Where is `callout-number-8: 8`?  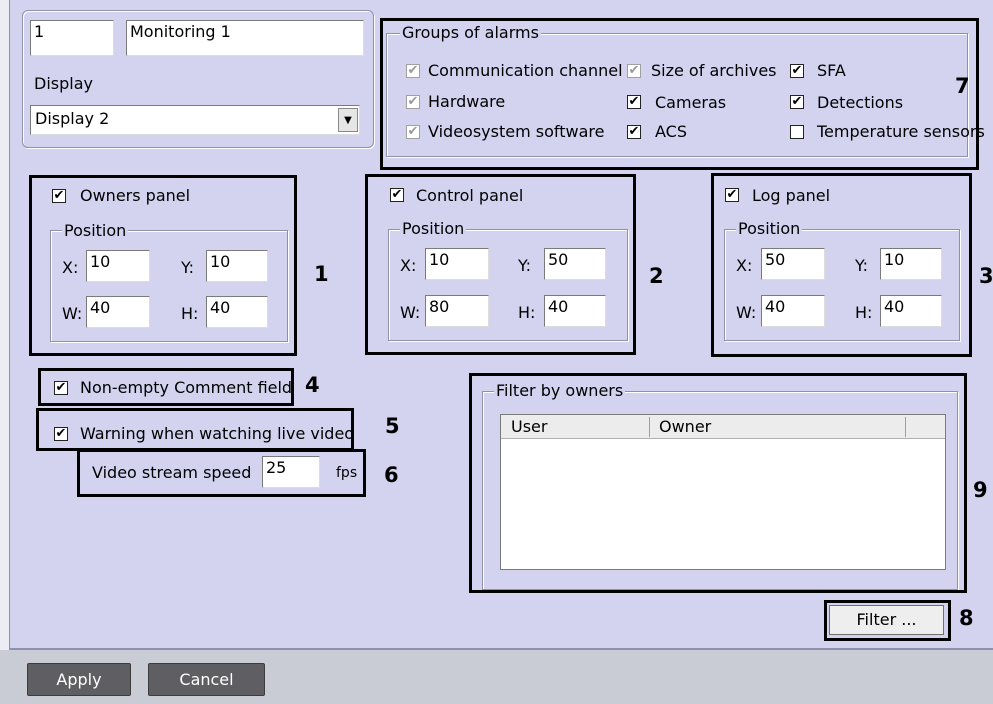
callout-number-8: 8 is located at coordinates (966, 618).